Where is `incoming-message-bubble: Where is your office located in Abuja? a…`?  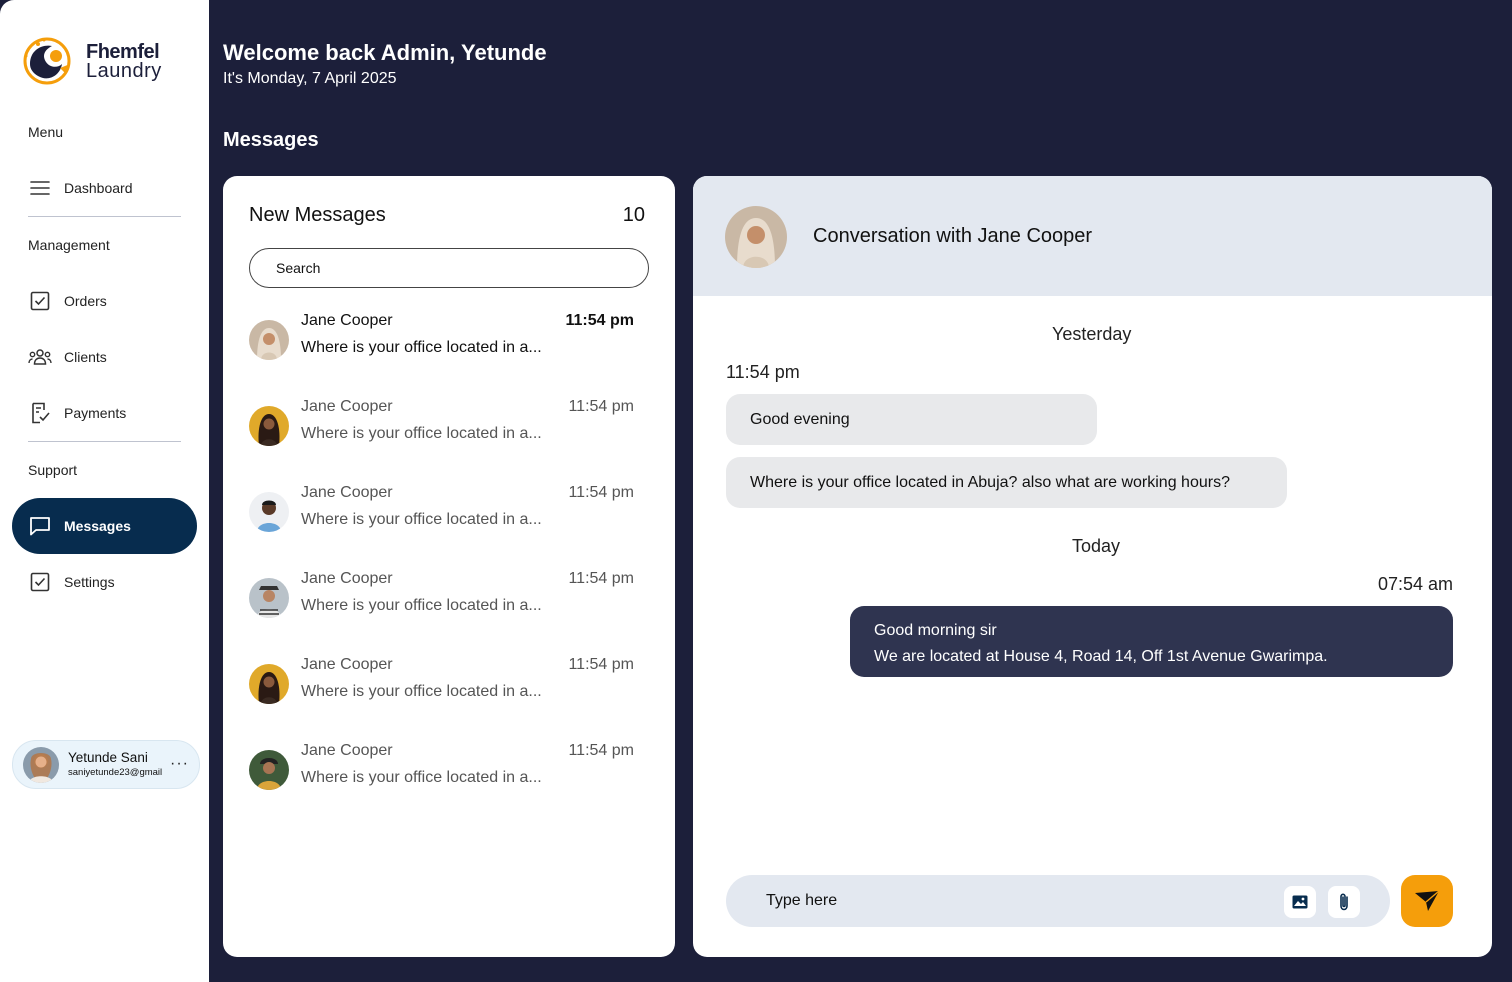 incoming-message-bubble: Where is your office located in Abuja? a… is located at coordinates (1006, 482).